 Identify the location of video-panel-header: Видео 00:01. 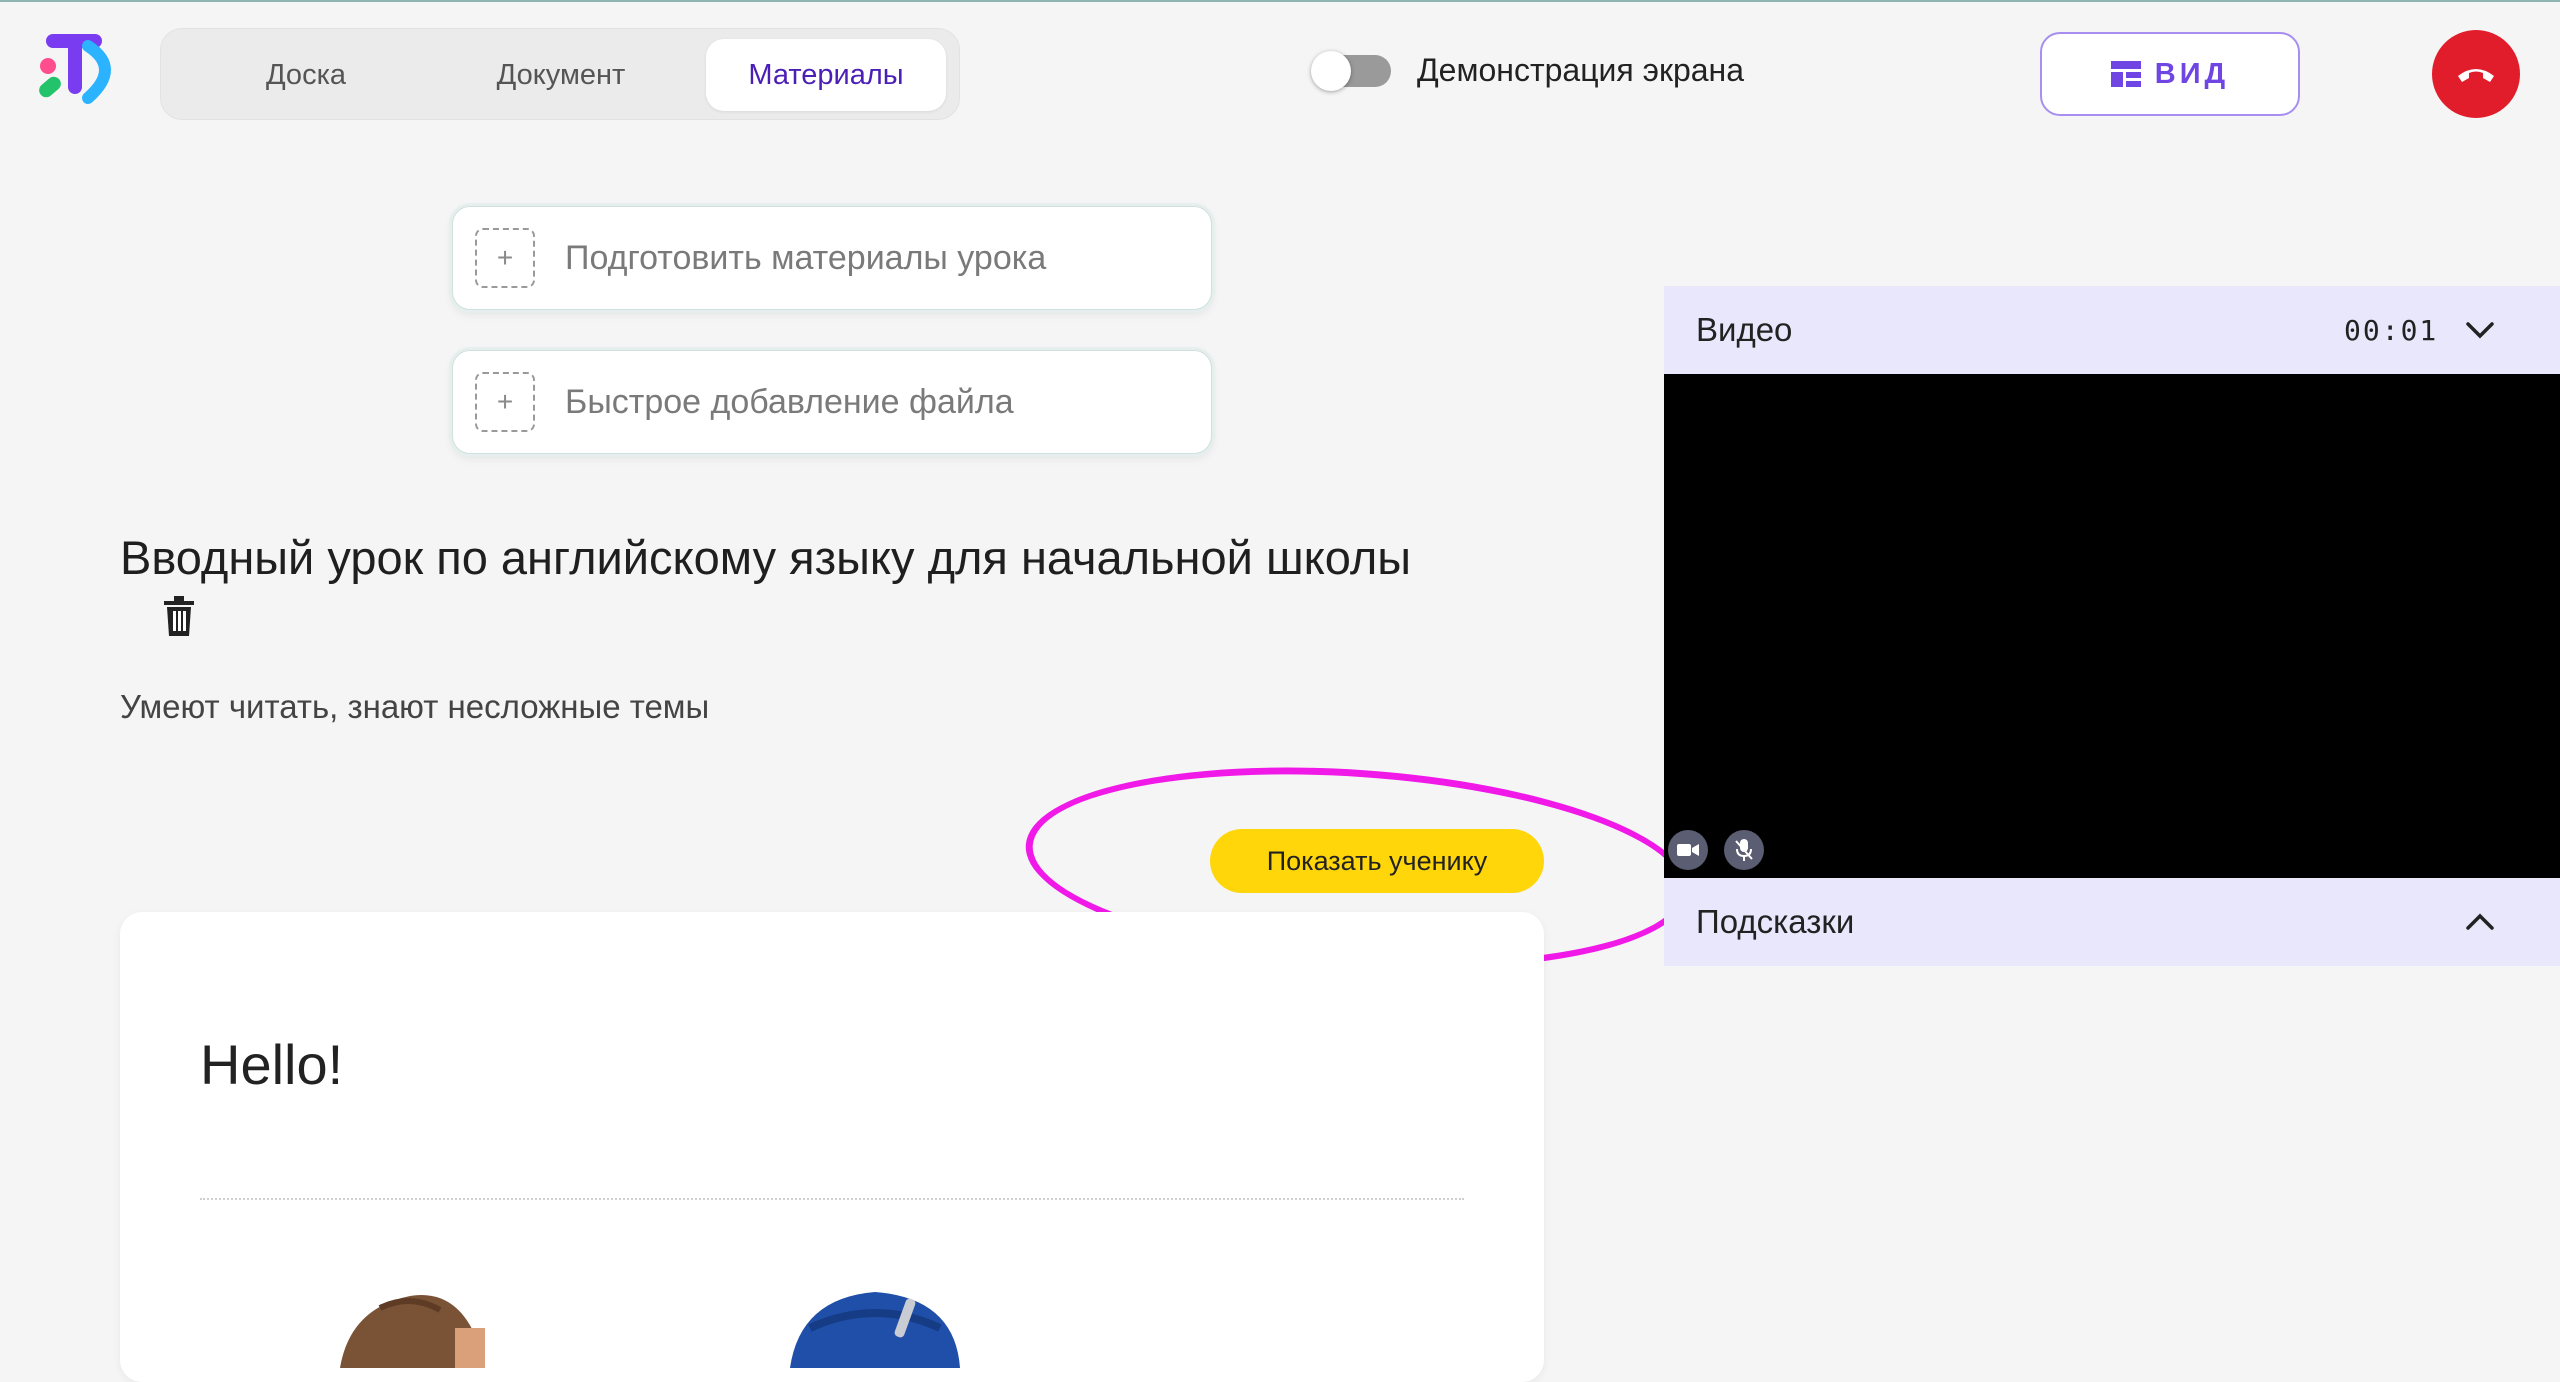
(2112, 330).